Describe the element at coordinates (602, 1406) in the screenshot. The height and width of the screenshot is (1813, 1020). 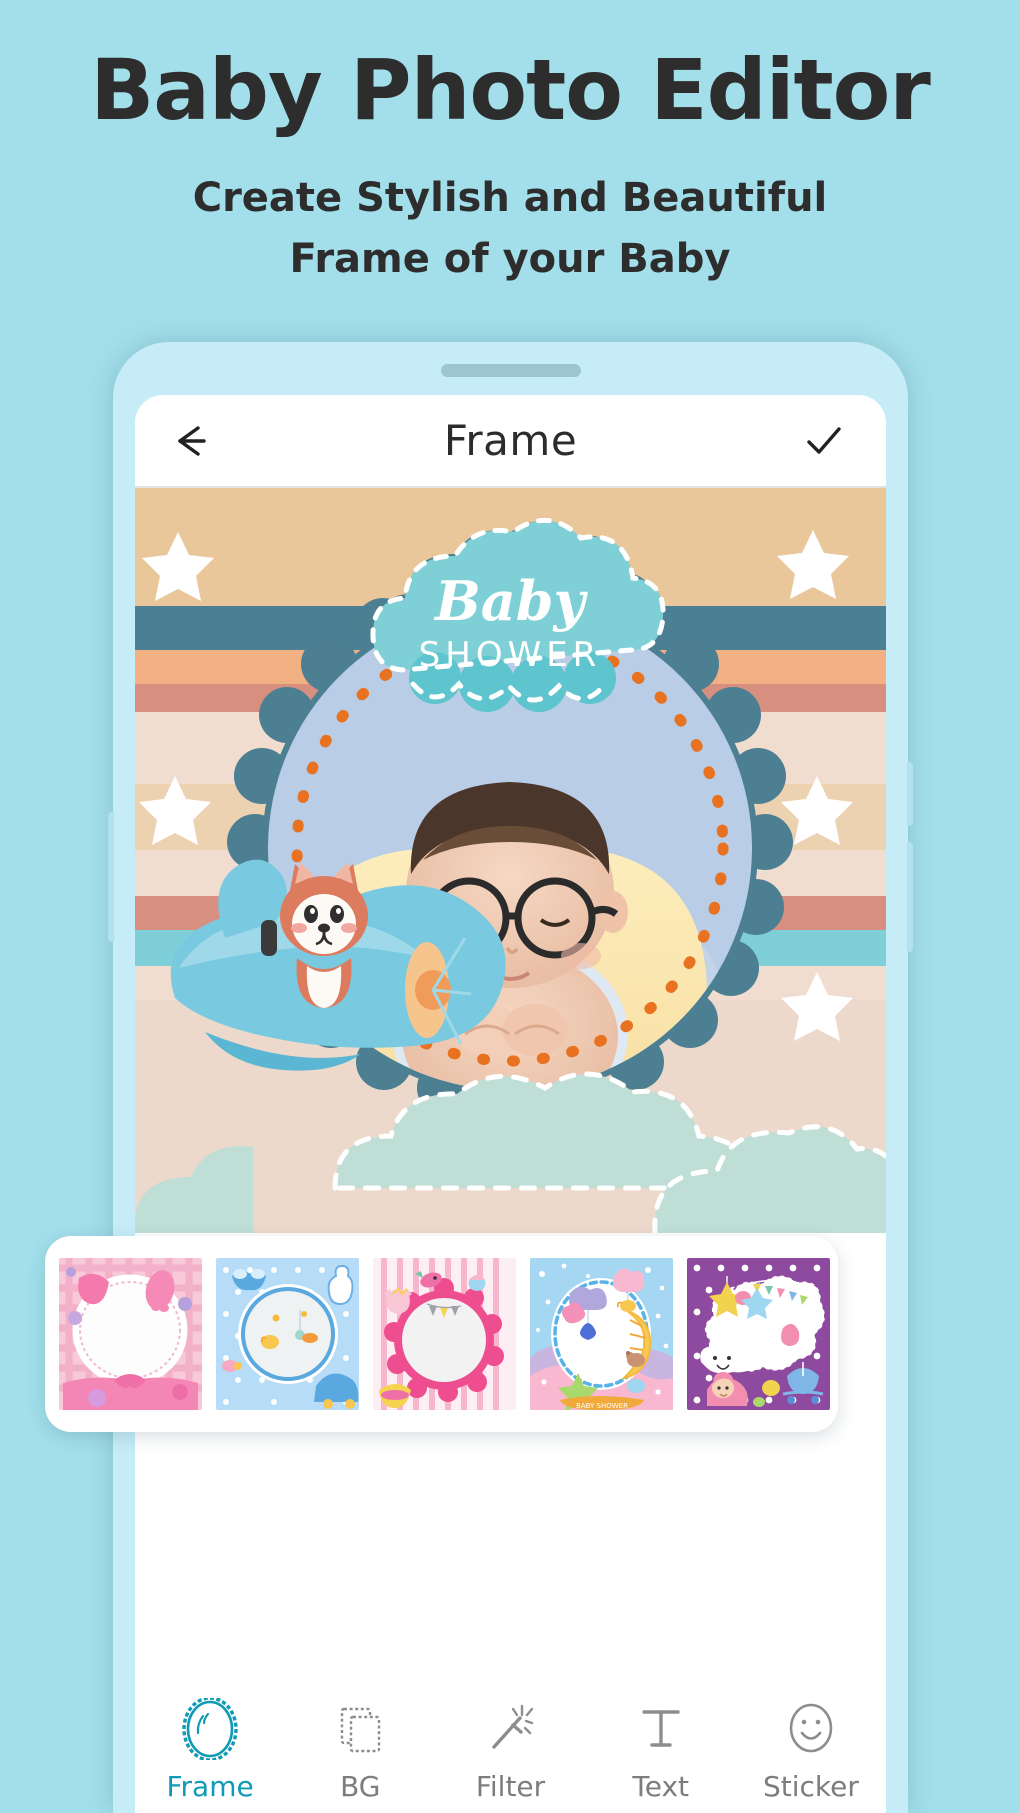
I see `svg-text: BABY SHOWER` at that location.